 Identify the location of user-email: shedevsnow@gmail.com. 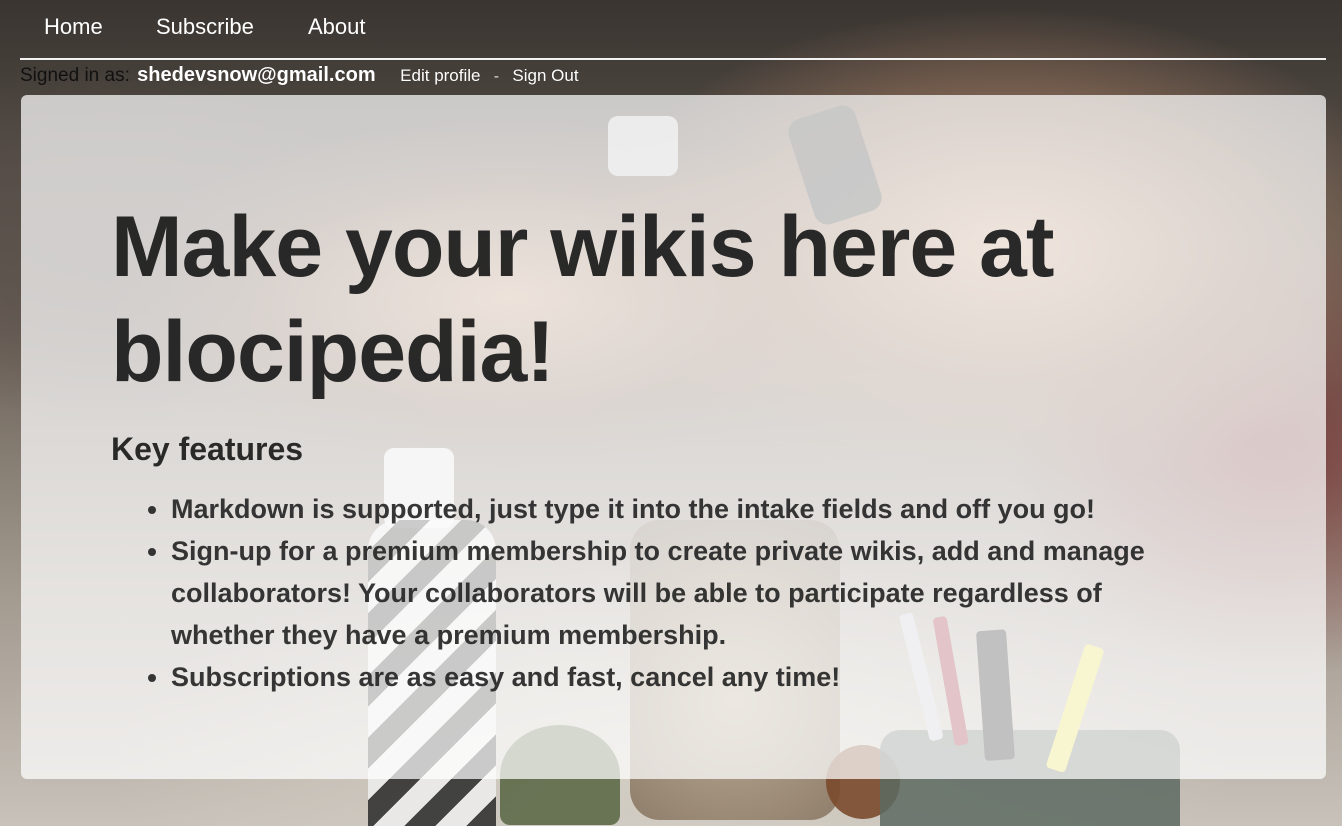
(256, 75).